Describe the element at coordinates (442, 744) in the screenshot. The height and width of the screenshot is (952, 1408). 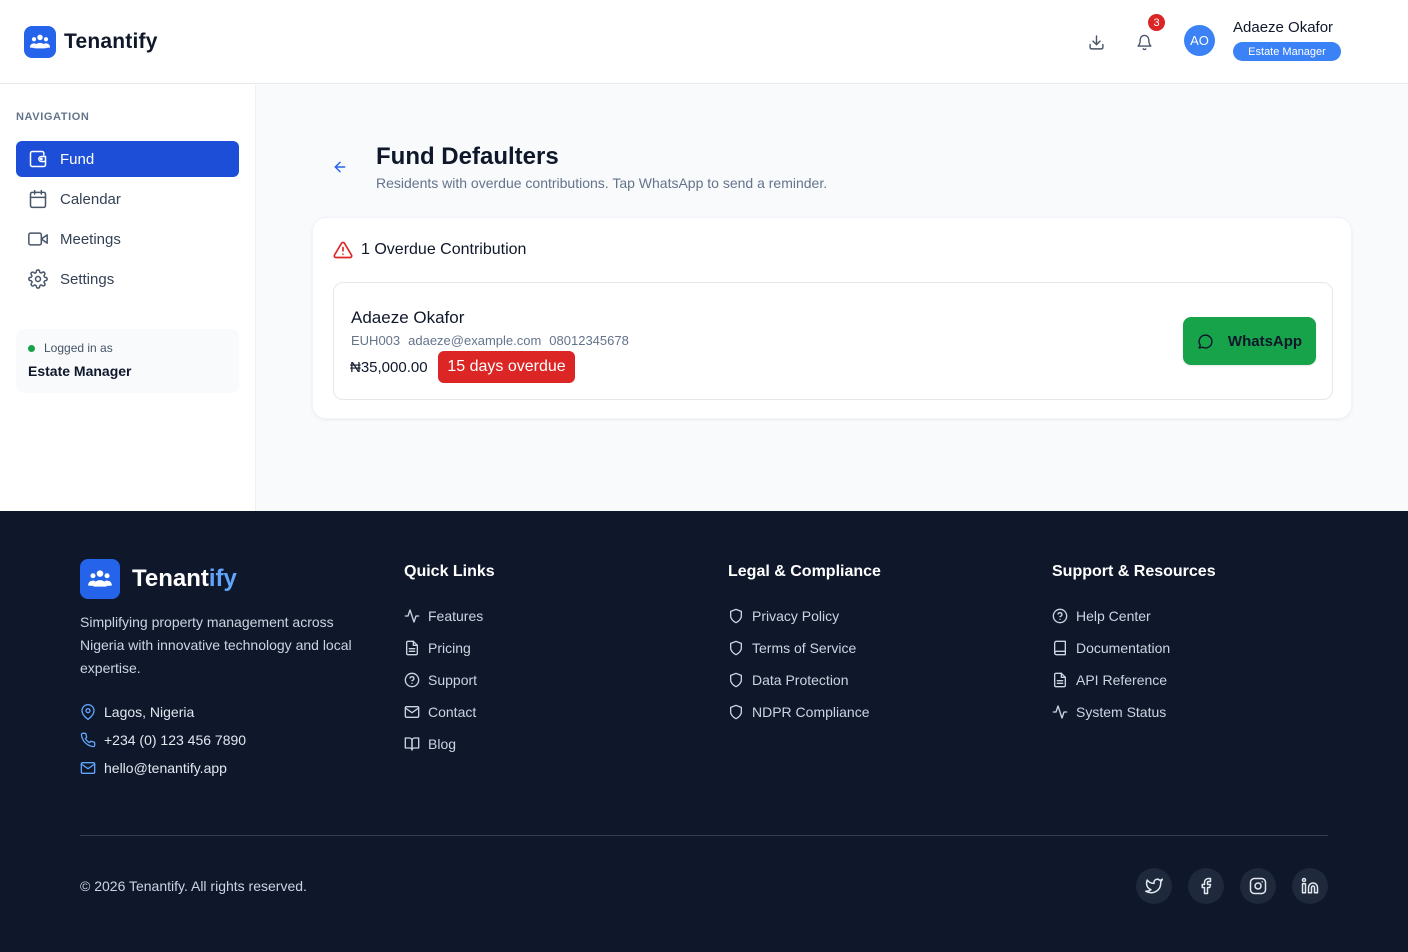
I see `footer-link-label: Blog` at that location.